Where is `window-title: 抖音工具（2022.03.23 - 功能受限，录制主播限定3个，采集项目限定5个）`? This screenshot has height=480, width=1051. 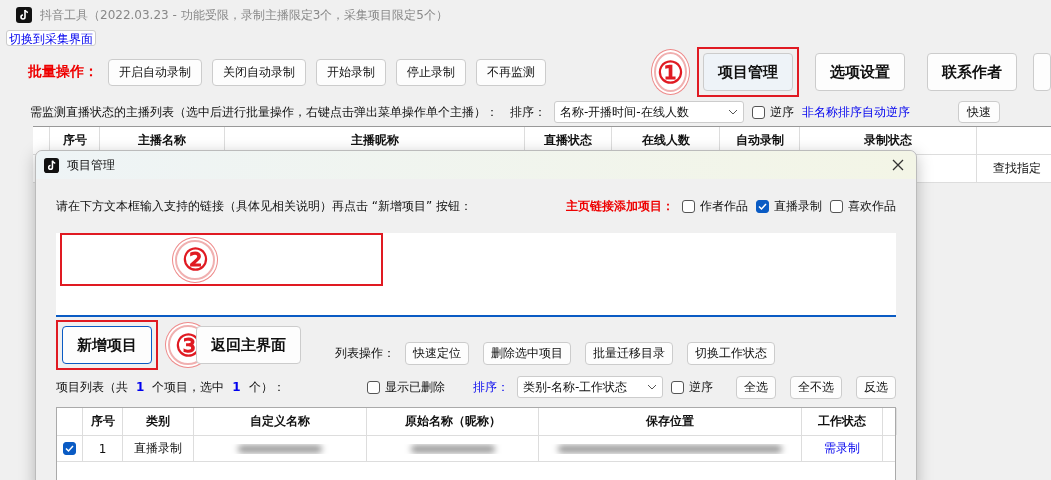 window-title: 抖音工具（2022.03.23 - 功能受限，录制主播限定3个，采集项目限定5个） is located at coordinates (244, 15).